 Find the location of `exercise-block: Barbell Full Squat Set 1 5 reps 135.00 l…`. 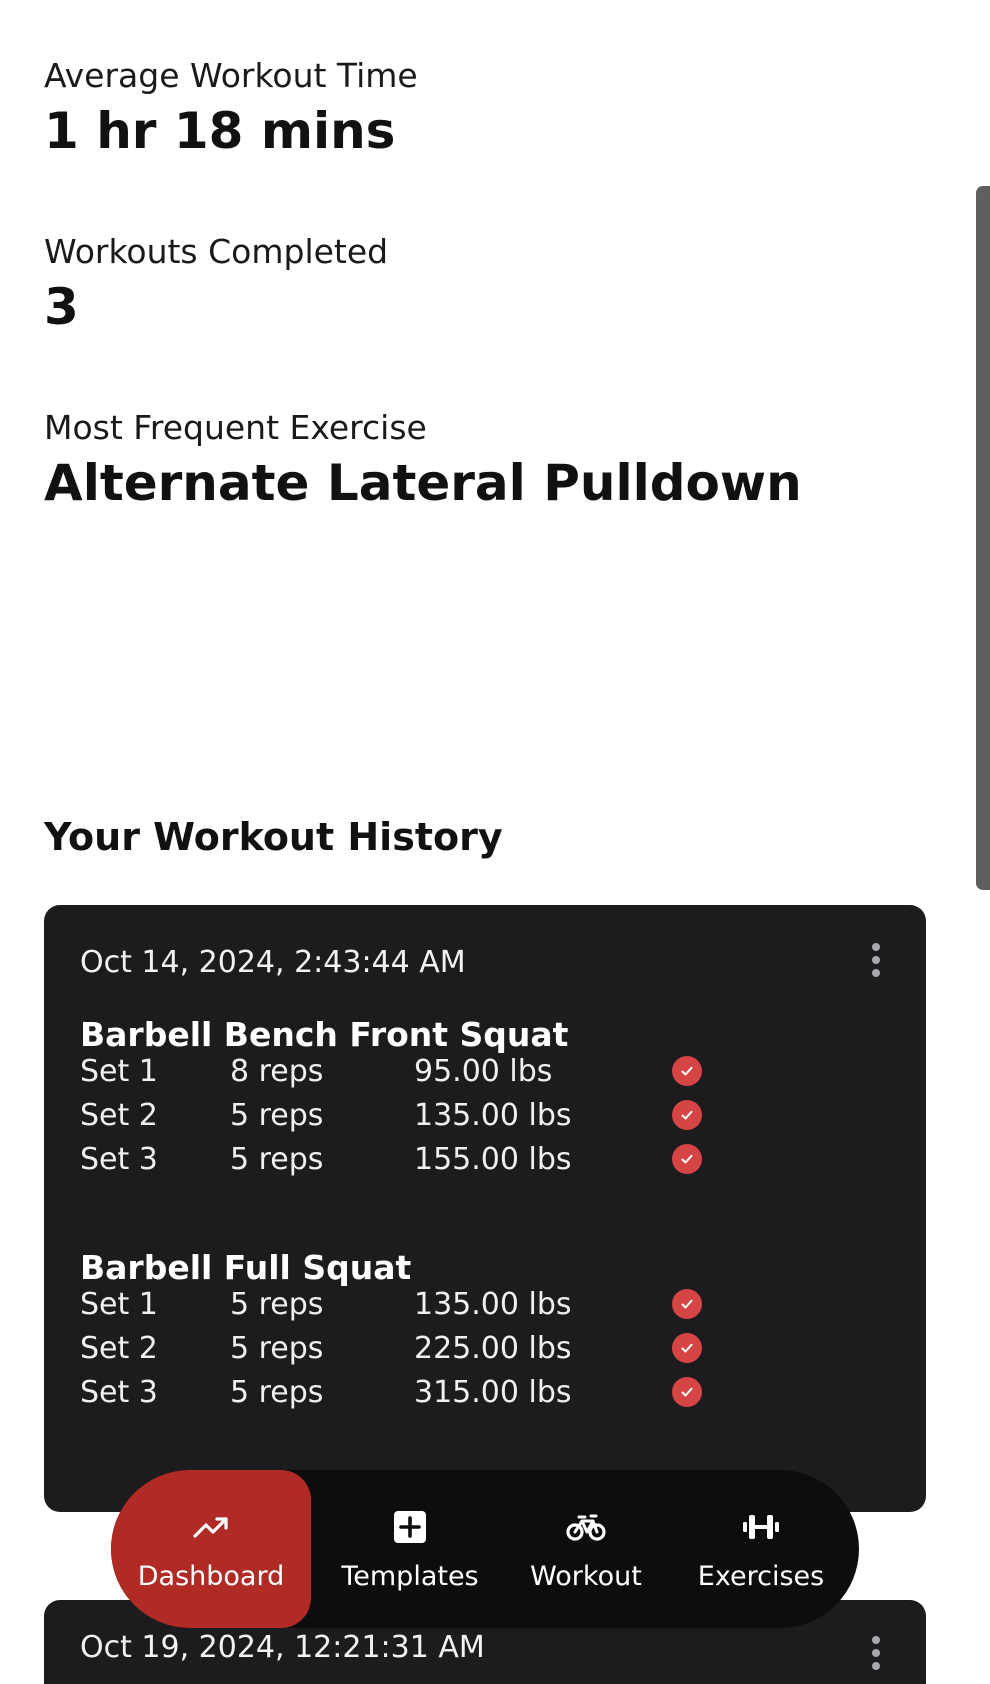

exercise-block: Barbell Full Squat Set 1 5 reps 135.00 l… is located at coordinates (480, 1333).